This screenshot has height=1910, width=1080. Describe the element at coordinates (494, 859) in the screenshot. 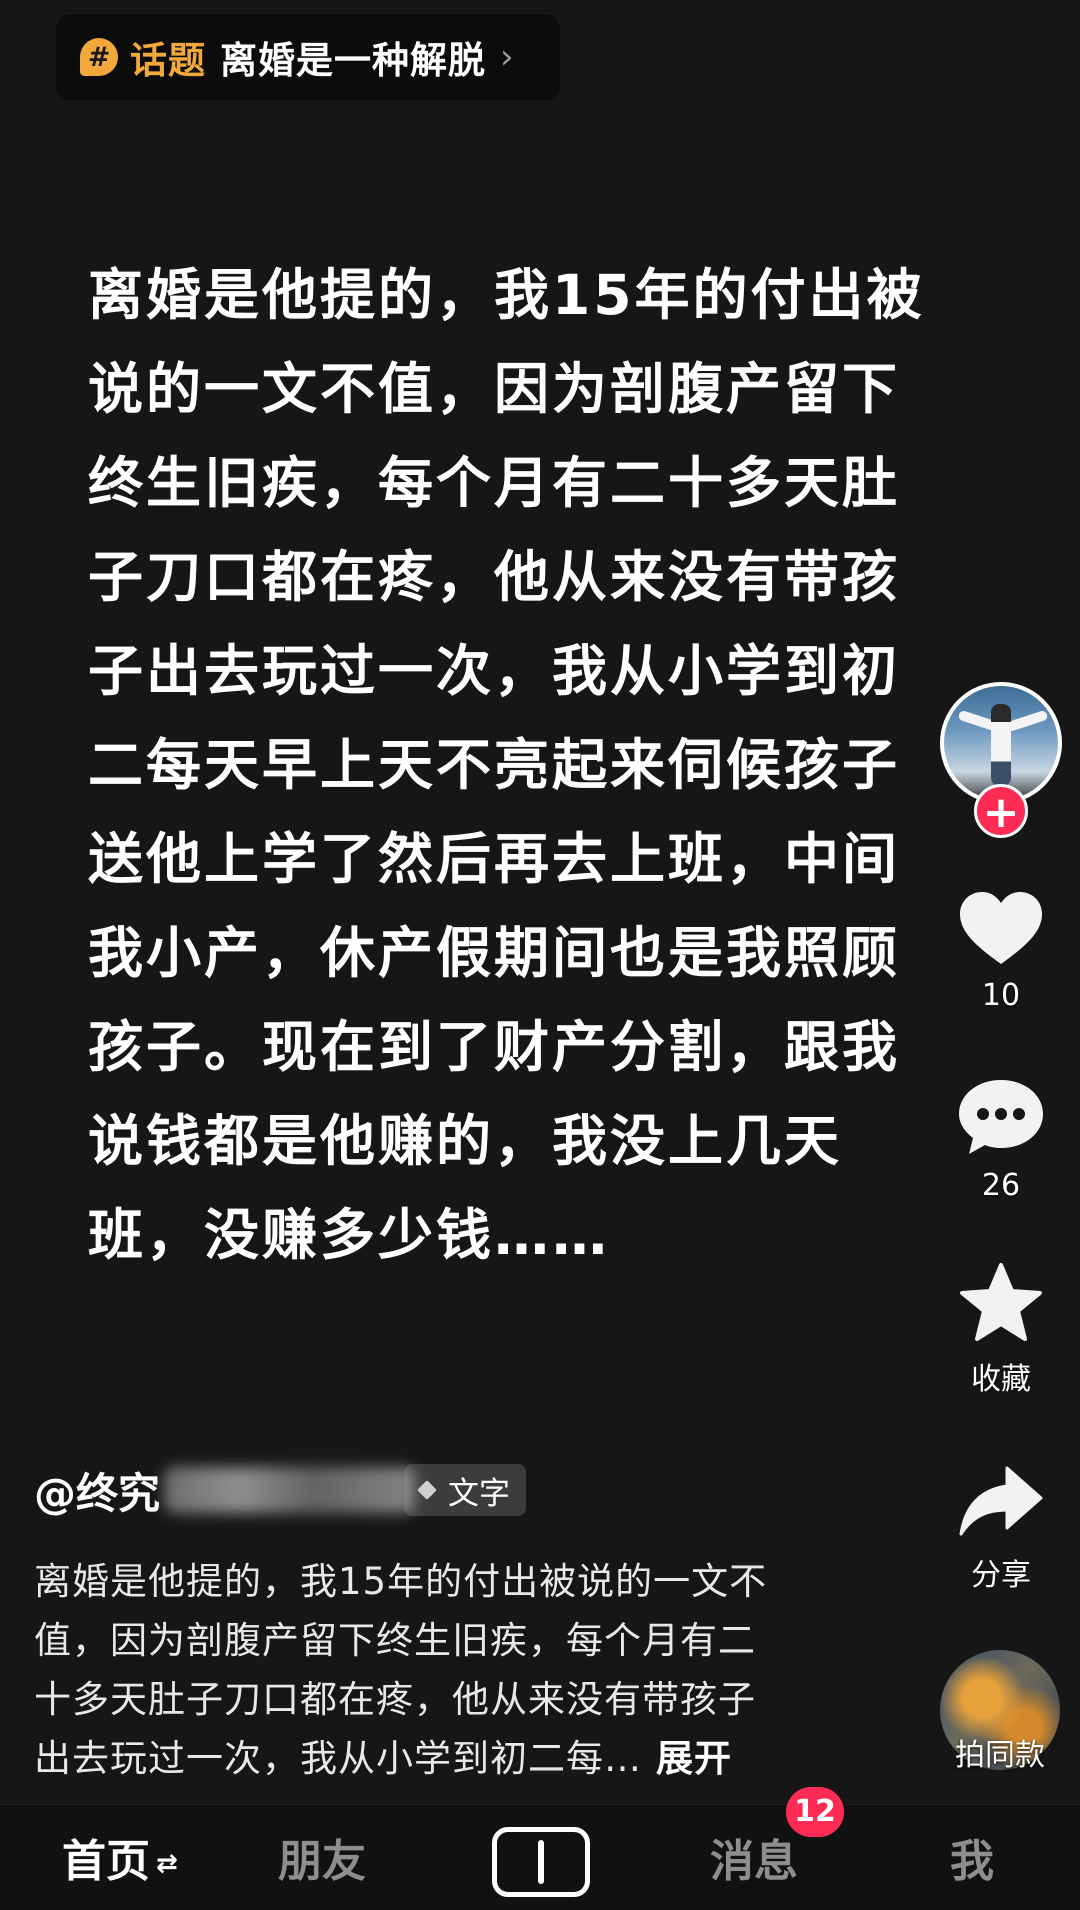

I see `main-text-line: 送他上学了然后再去上班，中间` at that location.